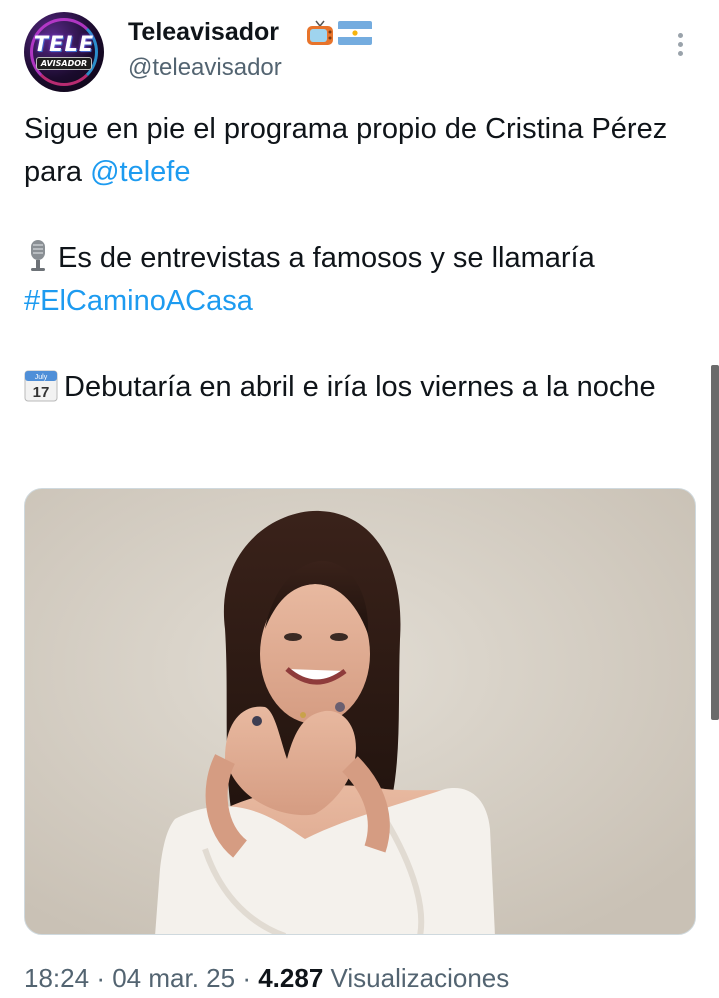 The image size is (719, 998). I want to click on handle: @teleavisador, so click(205, 68).